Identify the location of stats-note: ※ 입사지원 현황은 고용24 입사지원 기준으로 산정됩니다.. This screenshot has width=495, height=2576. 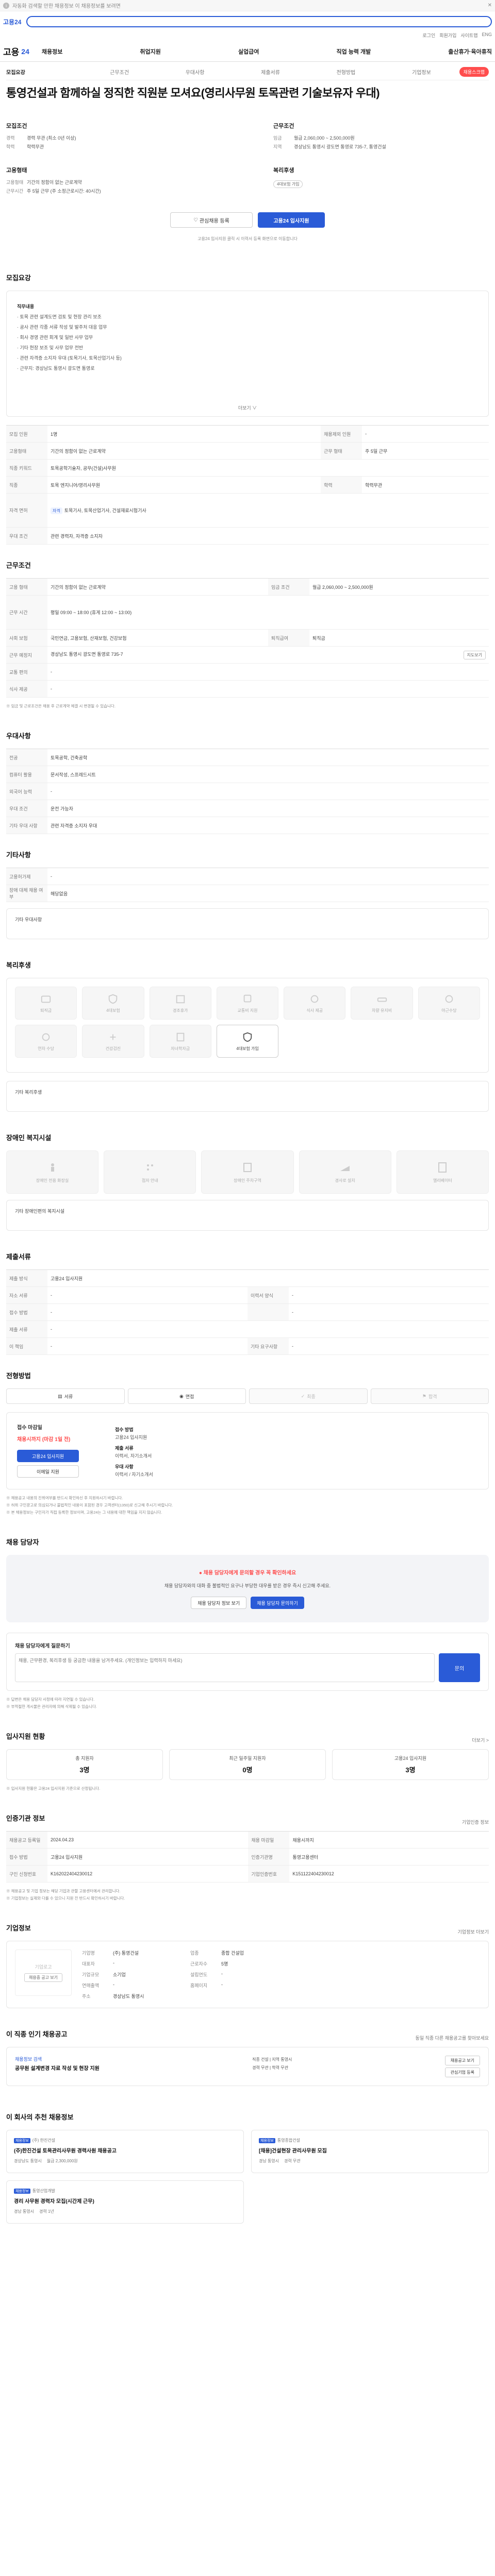
(54, 1788).